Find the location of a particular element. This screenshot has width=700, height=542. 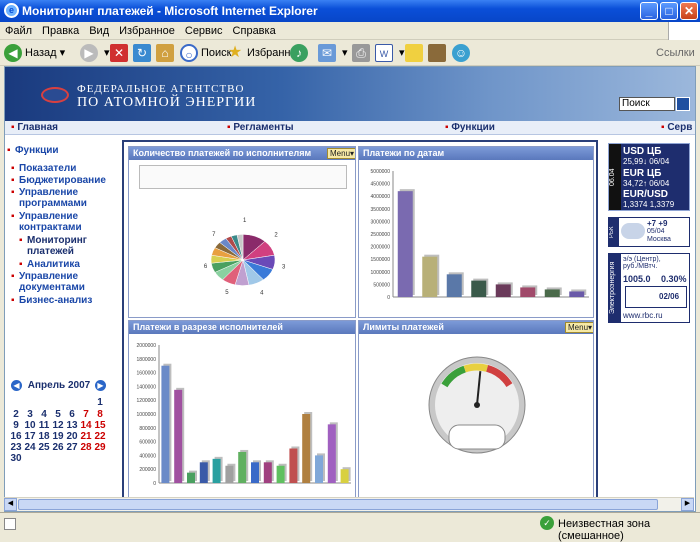

calendar-day: 21 is located at coordinates (86, 436).